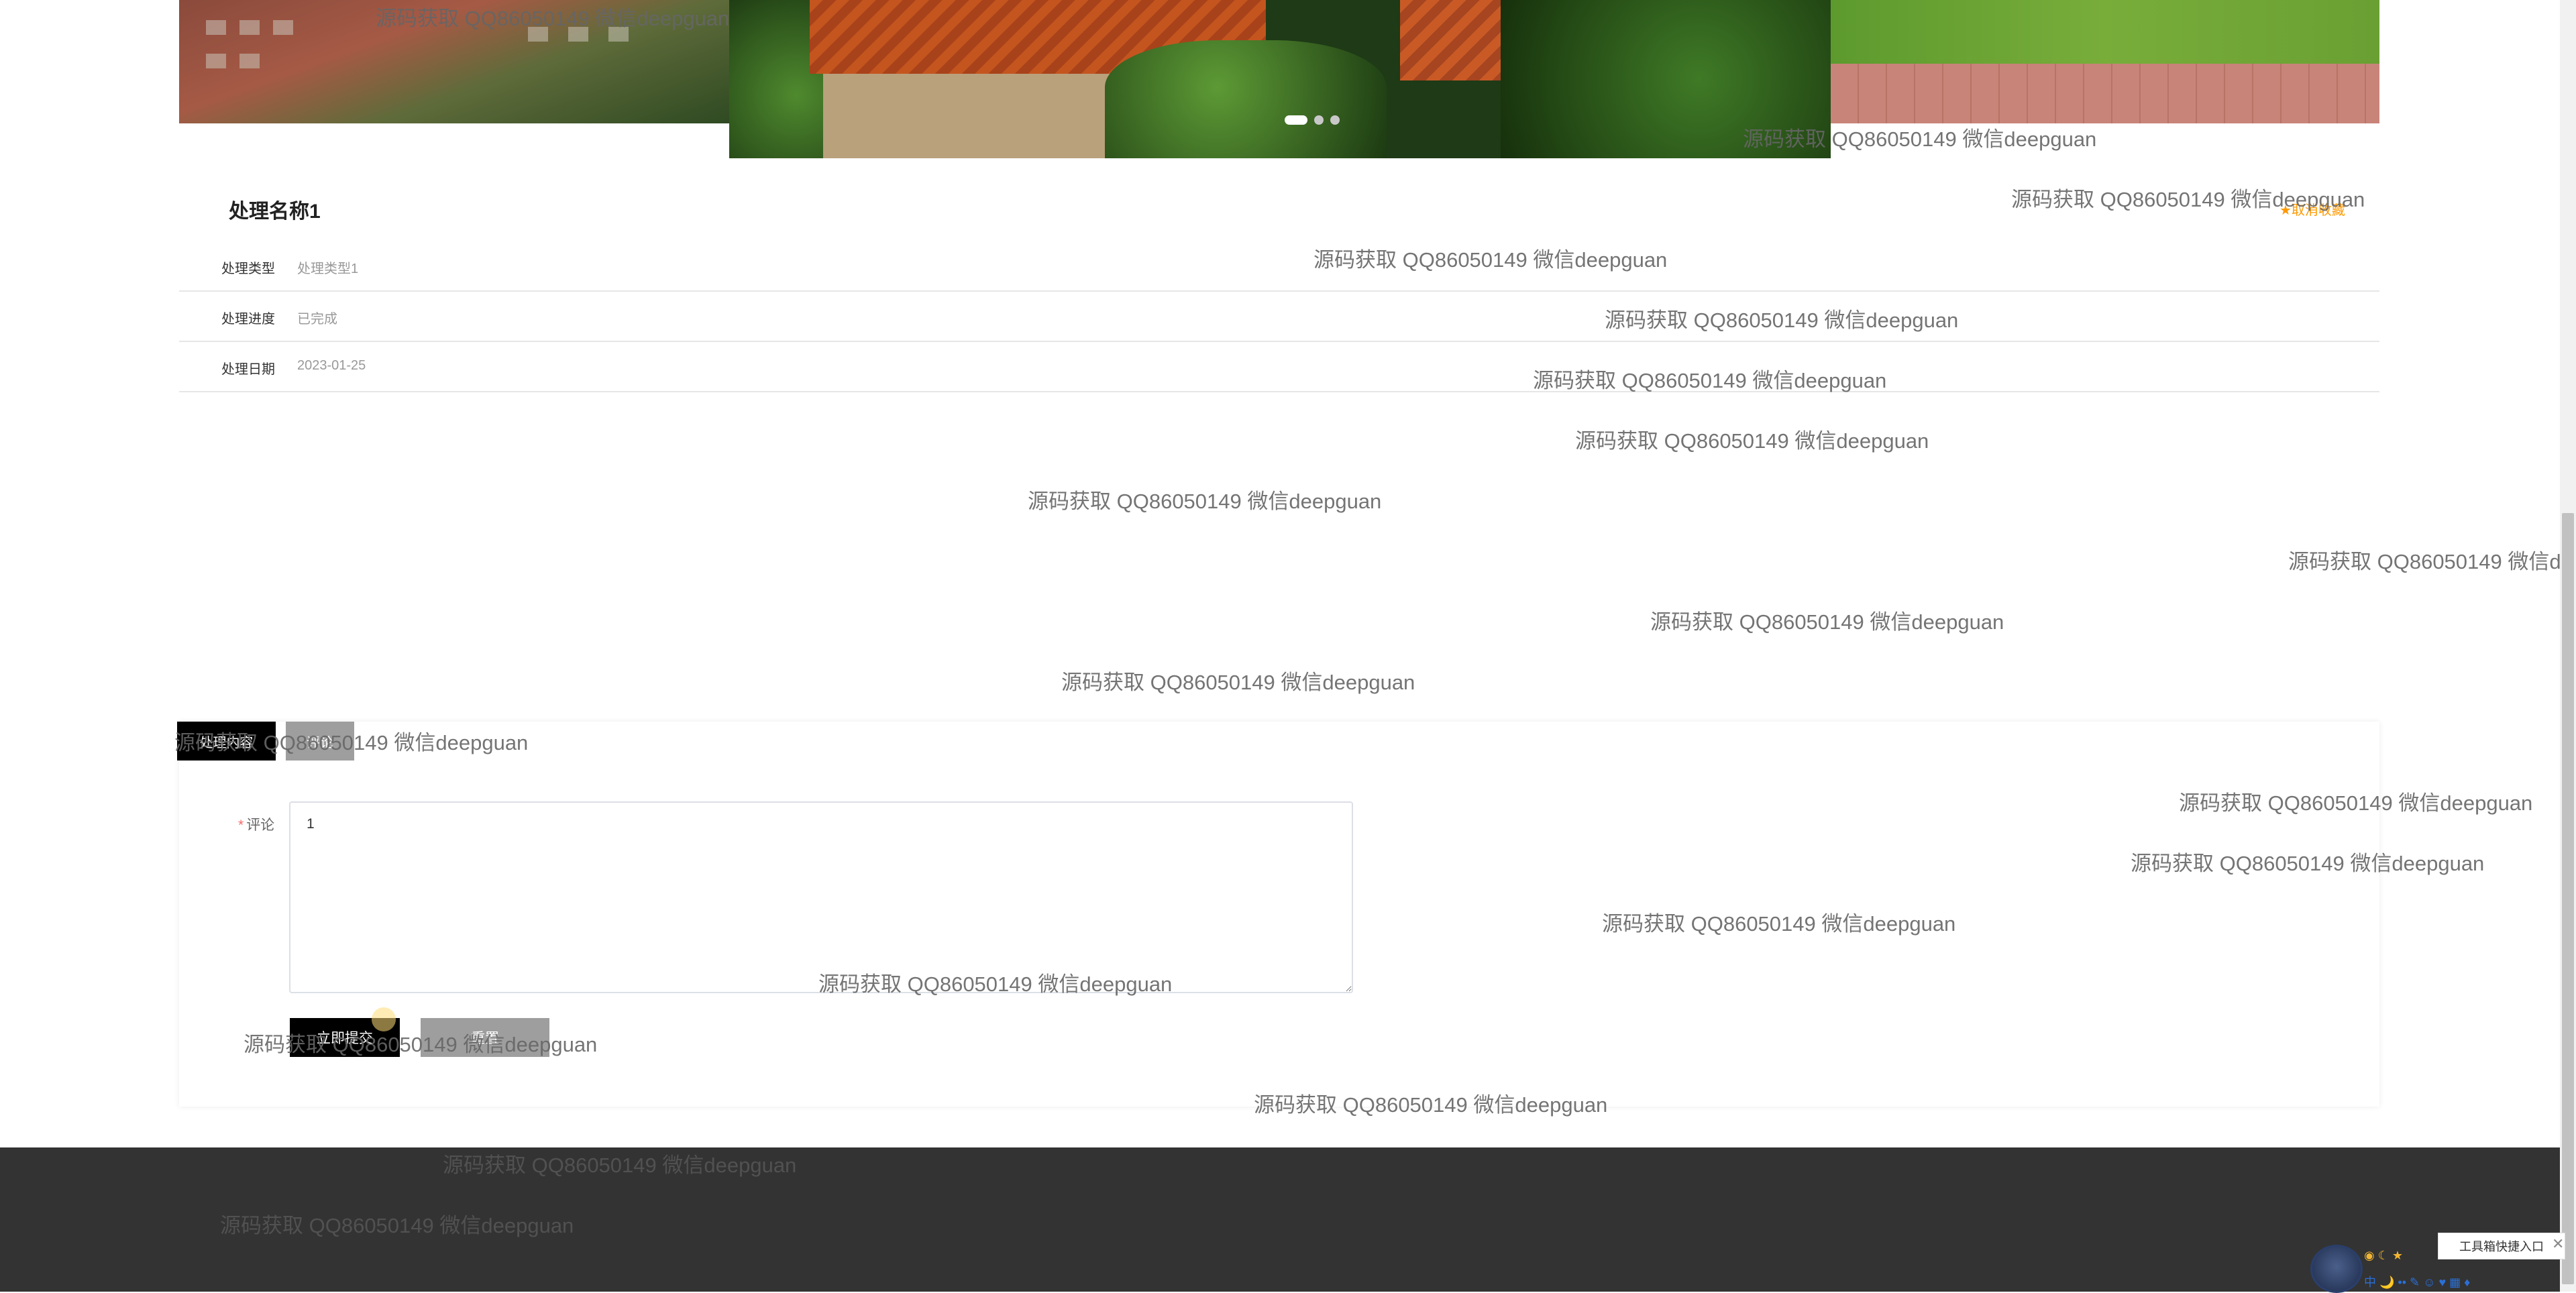  Describe the element at coordinates (2501, 1246) in the screenshot. I see `toolbox-shortcut: 工具箱快捷入口` at that location.